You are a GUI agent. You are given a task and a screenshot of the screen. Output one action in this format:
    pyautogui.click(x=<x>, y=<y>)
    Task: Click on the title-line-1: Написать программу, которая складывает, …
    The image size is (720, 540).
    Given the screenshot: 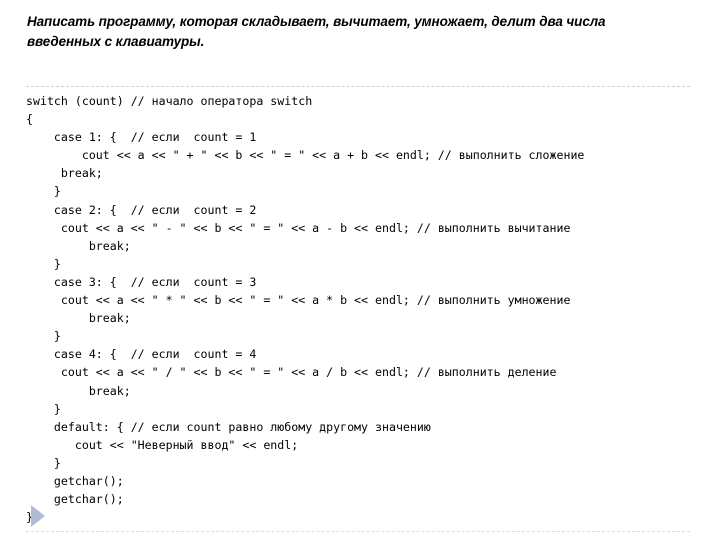 What is the action you would take?
    pyautogui.click(x=316, y=21)
    